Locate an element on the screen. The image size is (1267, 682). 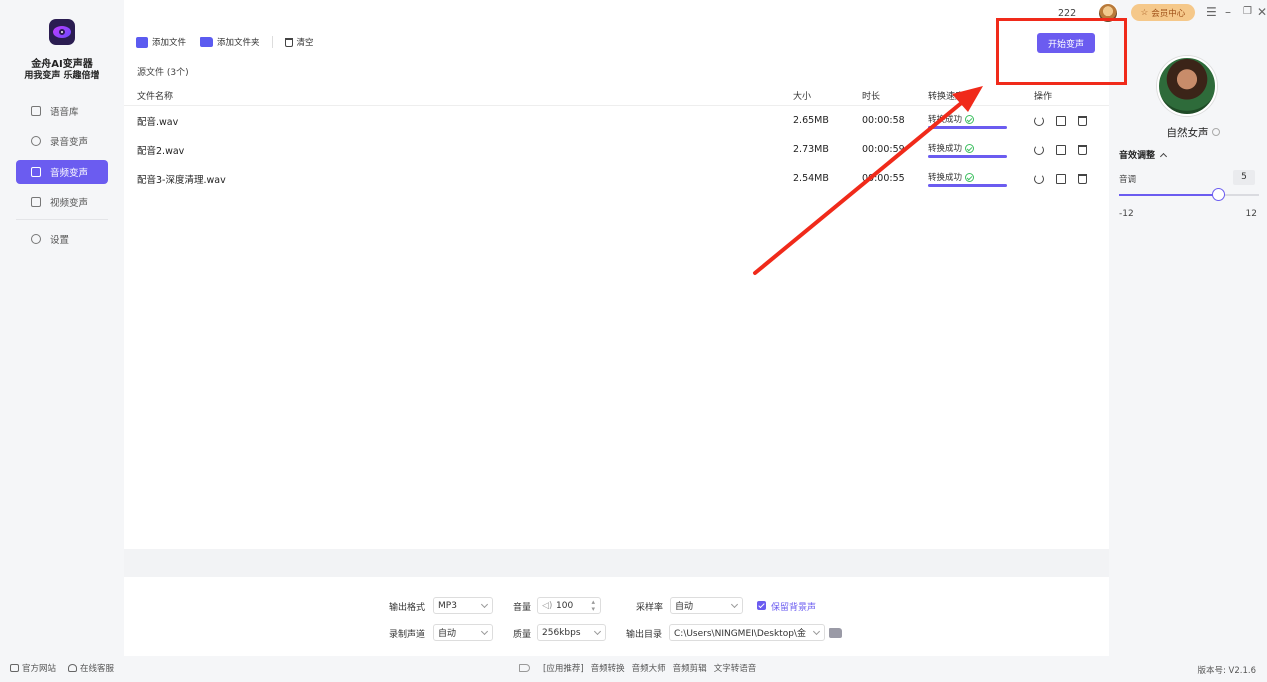
progress-bar-fill is located at coordinates (967, 185).